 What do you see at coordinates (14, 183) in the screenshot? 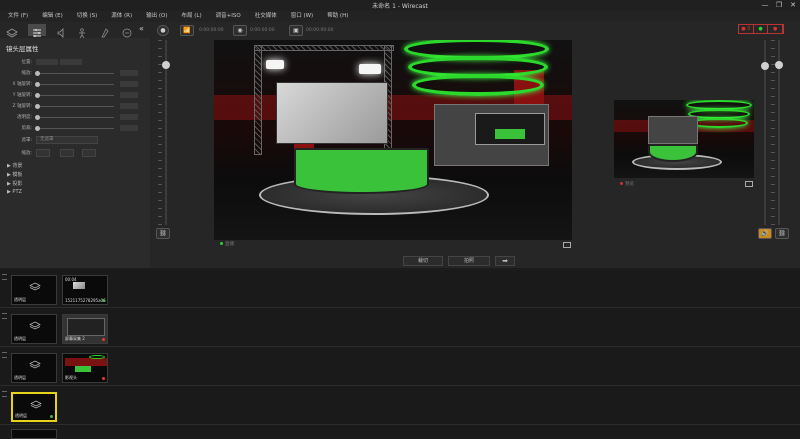
I see `tree-projection: ▶ 投影` at bounding box center [14, 183].